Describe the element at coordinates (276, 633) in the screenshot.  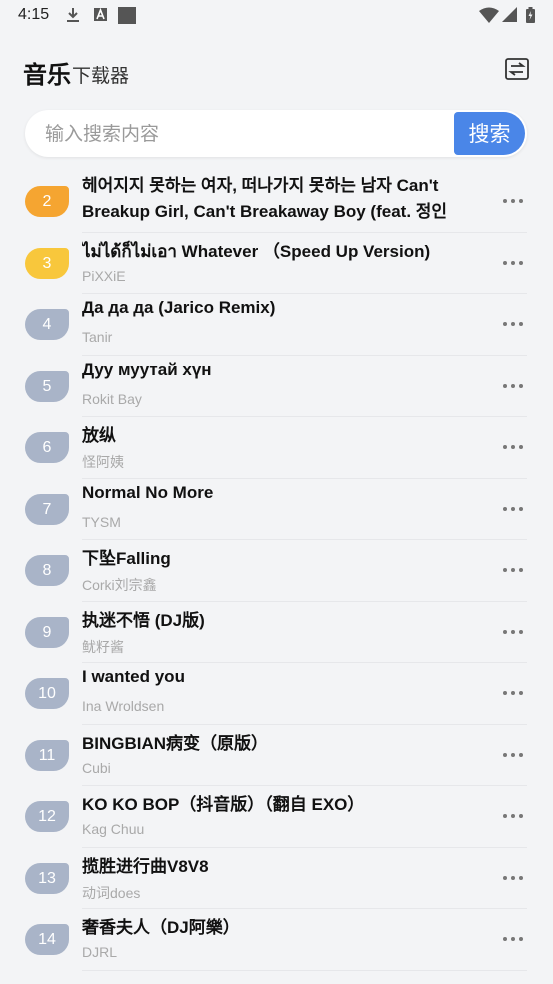
I see `song-row: 9 执迷不悟 (DJ版) 鱿籽酱` at that location.